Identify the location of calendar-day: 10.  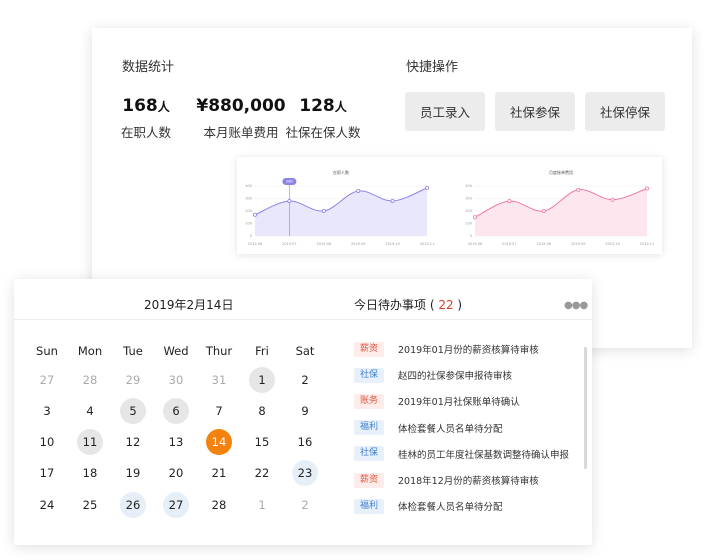
(47, 442).